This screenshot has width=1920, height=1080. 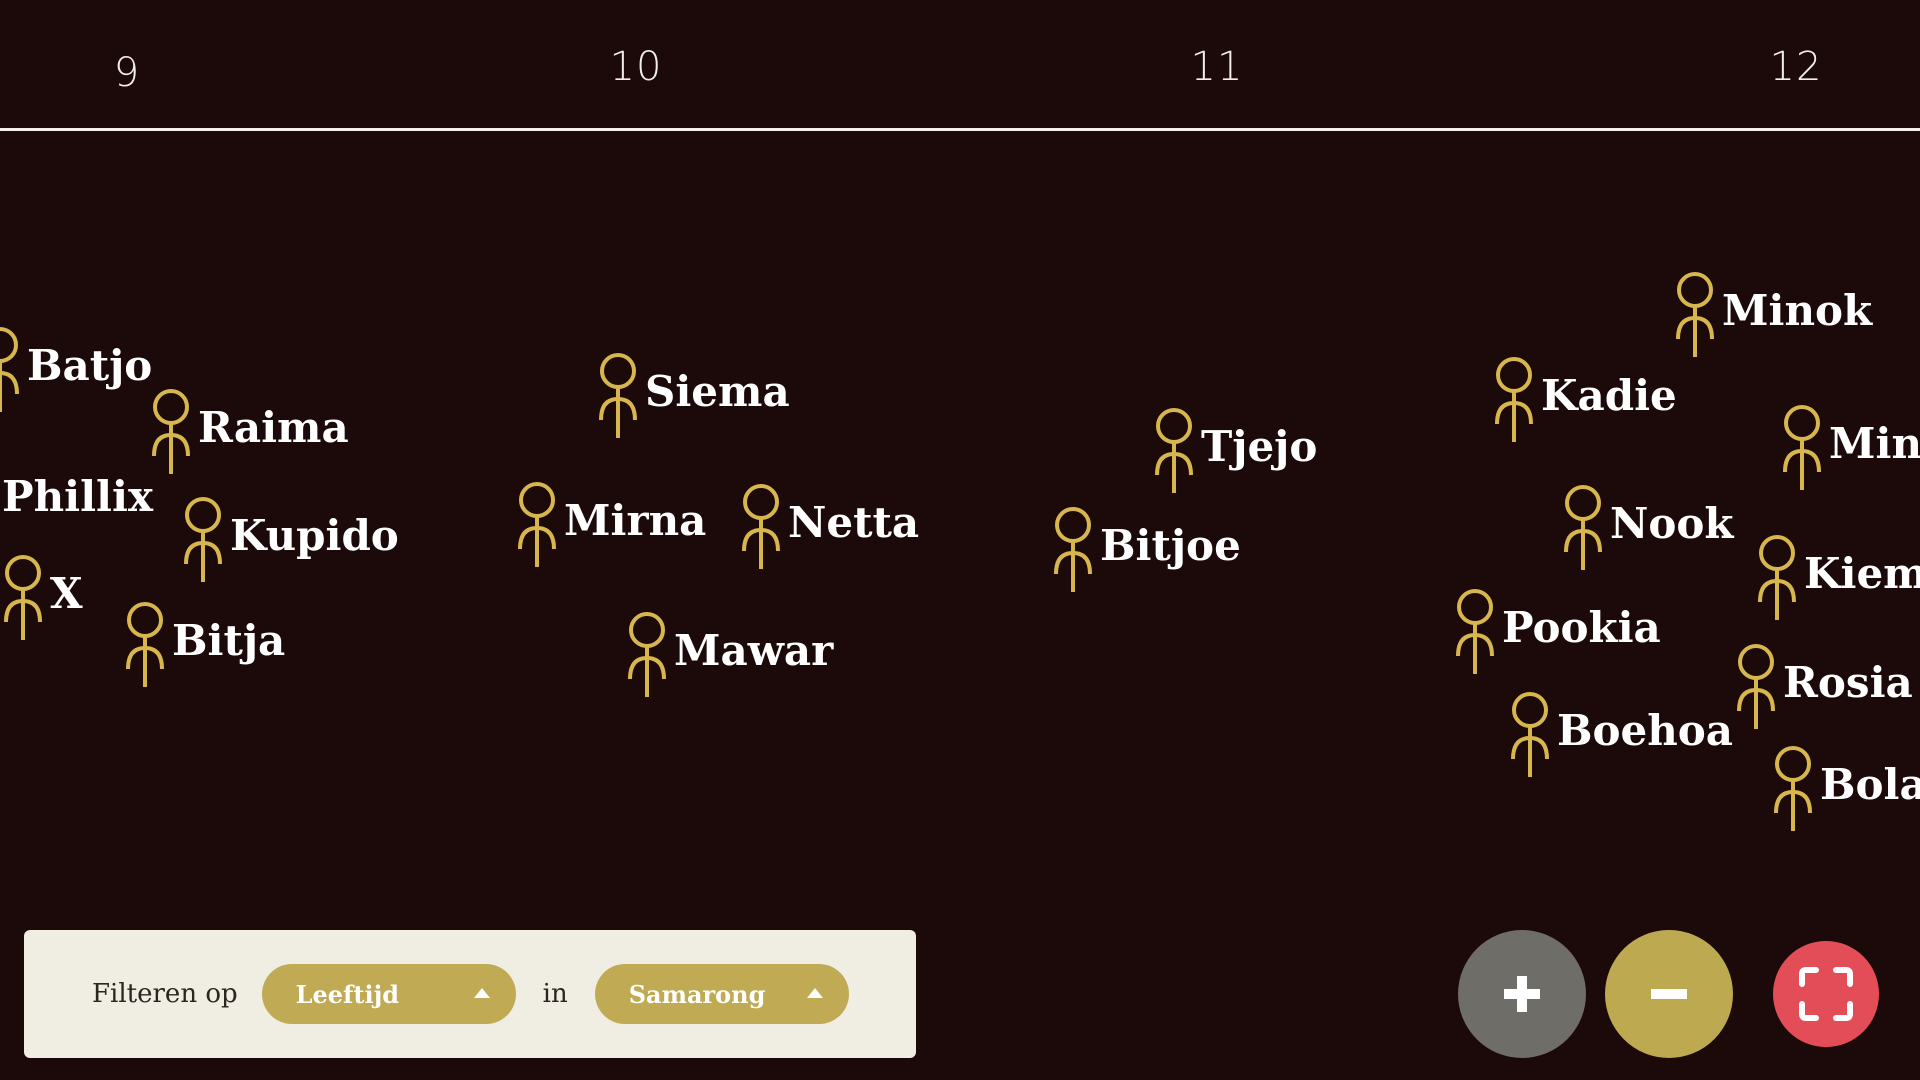 I want to click on zoom-in-button, so click(x=1522, y=994).